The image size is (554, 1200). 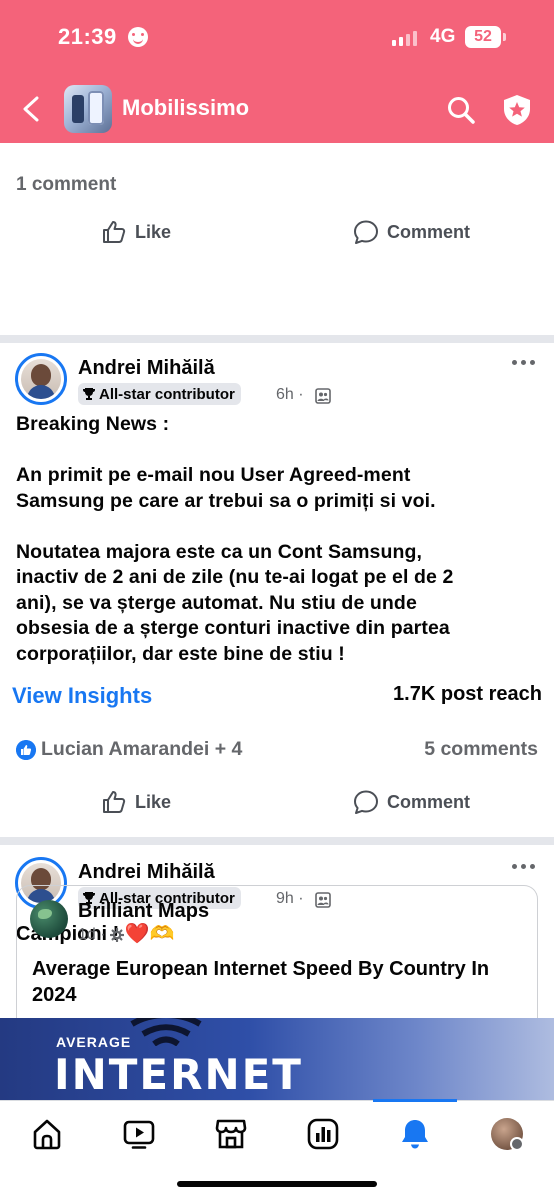 What do you see at coordinates (139, 1134) in the screenshot?
I see `video-icon` at bounding box center [139, 1134].